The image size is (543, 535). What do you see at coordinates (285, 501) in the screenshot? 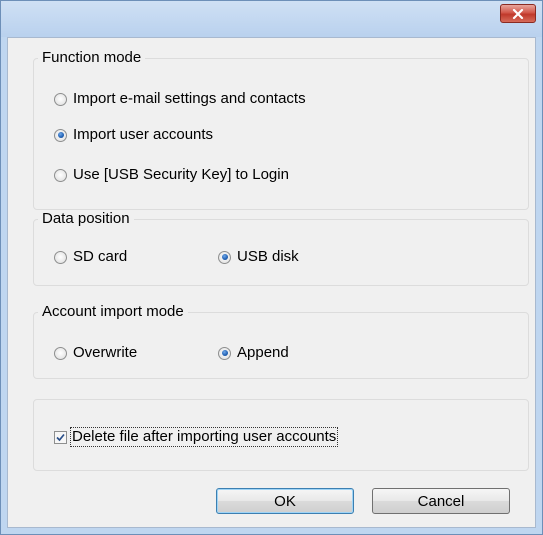
I see `ok-button: OK` at bounding box center [285, 501].